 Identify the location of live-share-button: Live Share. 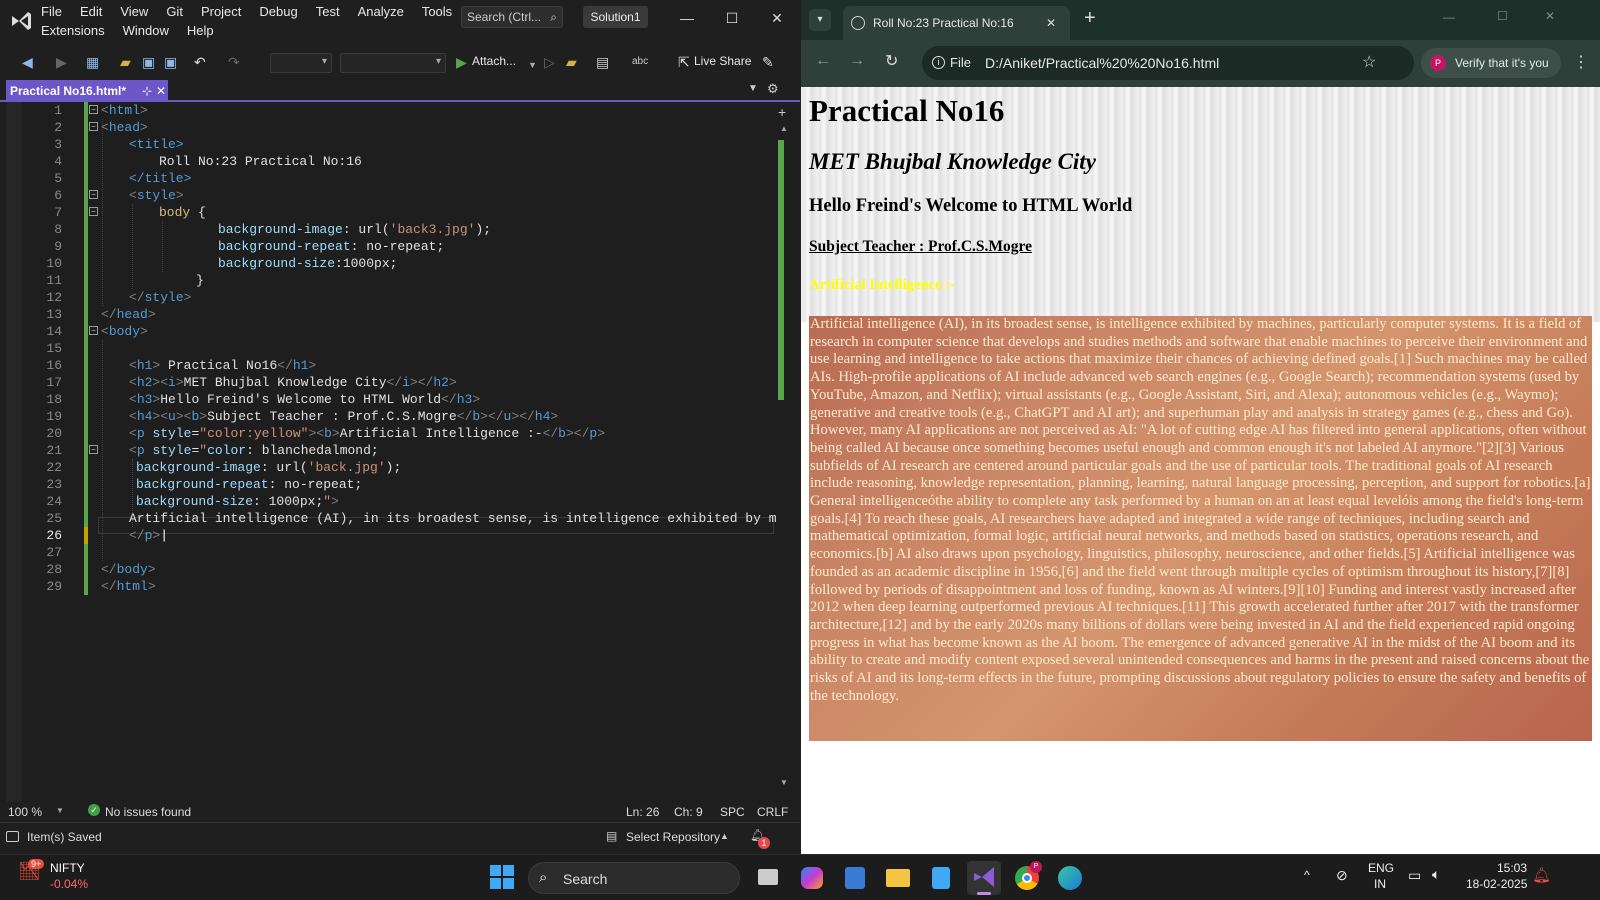
(722, 61).